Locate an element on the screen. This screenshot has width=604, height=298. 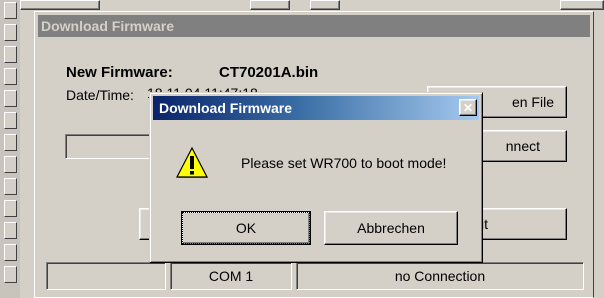
open-file-button-label: en File is located at coordinates (532, 102).